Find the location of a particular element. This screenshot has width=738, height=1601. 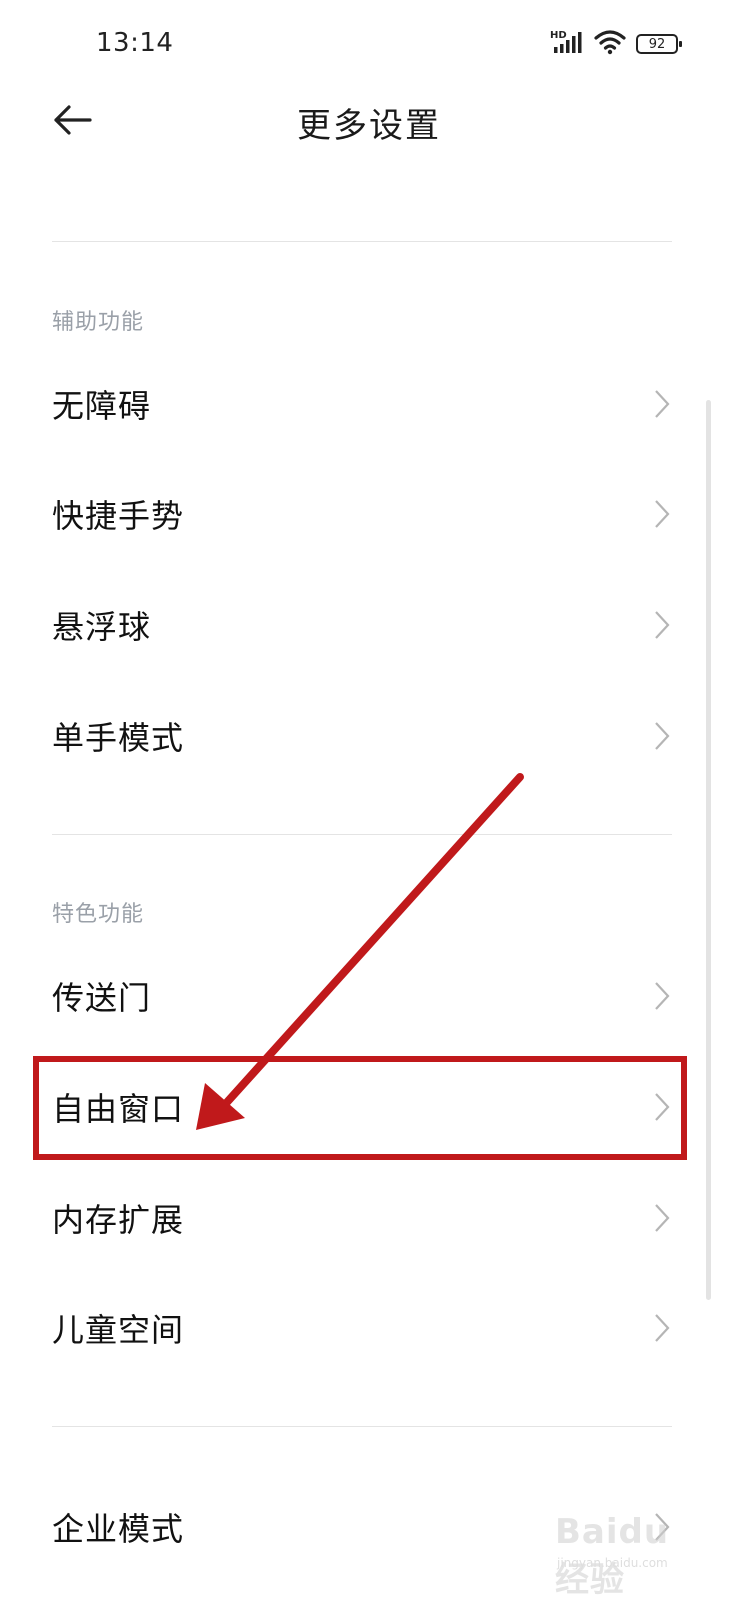

battery-level: 92 is located at coordinates (657, 44).